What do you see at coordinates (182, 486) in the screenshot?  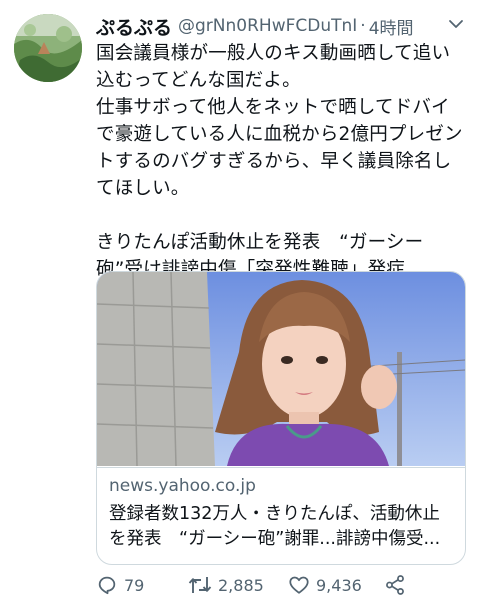 I see `card-domain: news.yahoo.co.jp` at bounding box center [182, 486].